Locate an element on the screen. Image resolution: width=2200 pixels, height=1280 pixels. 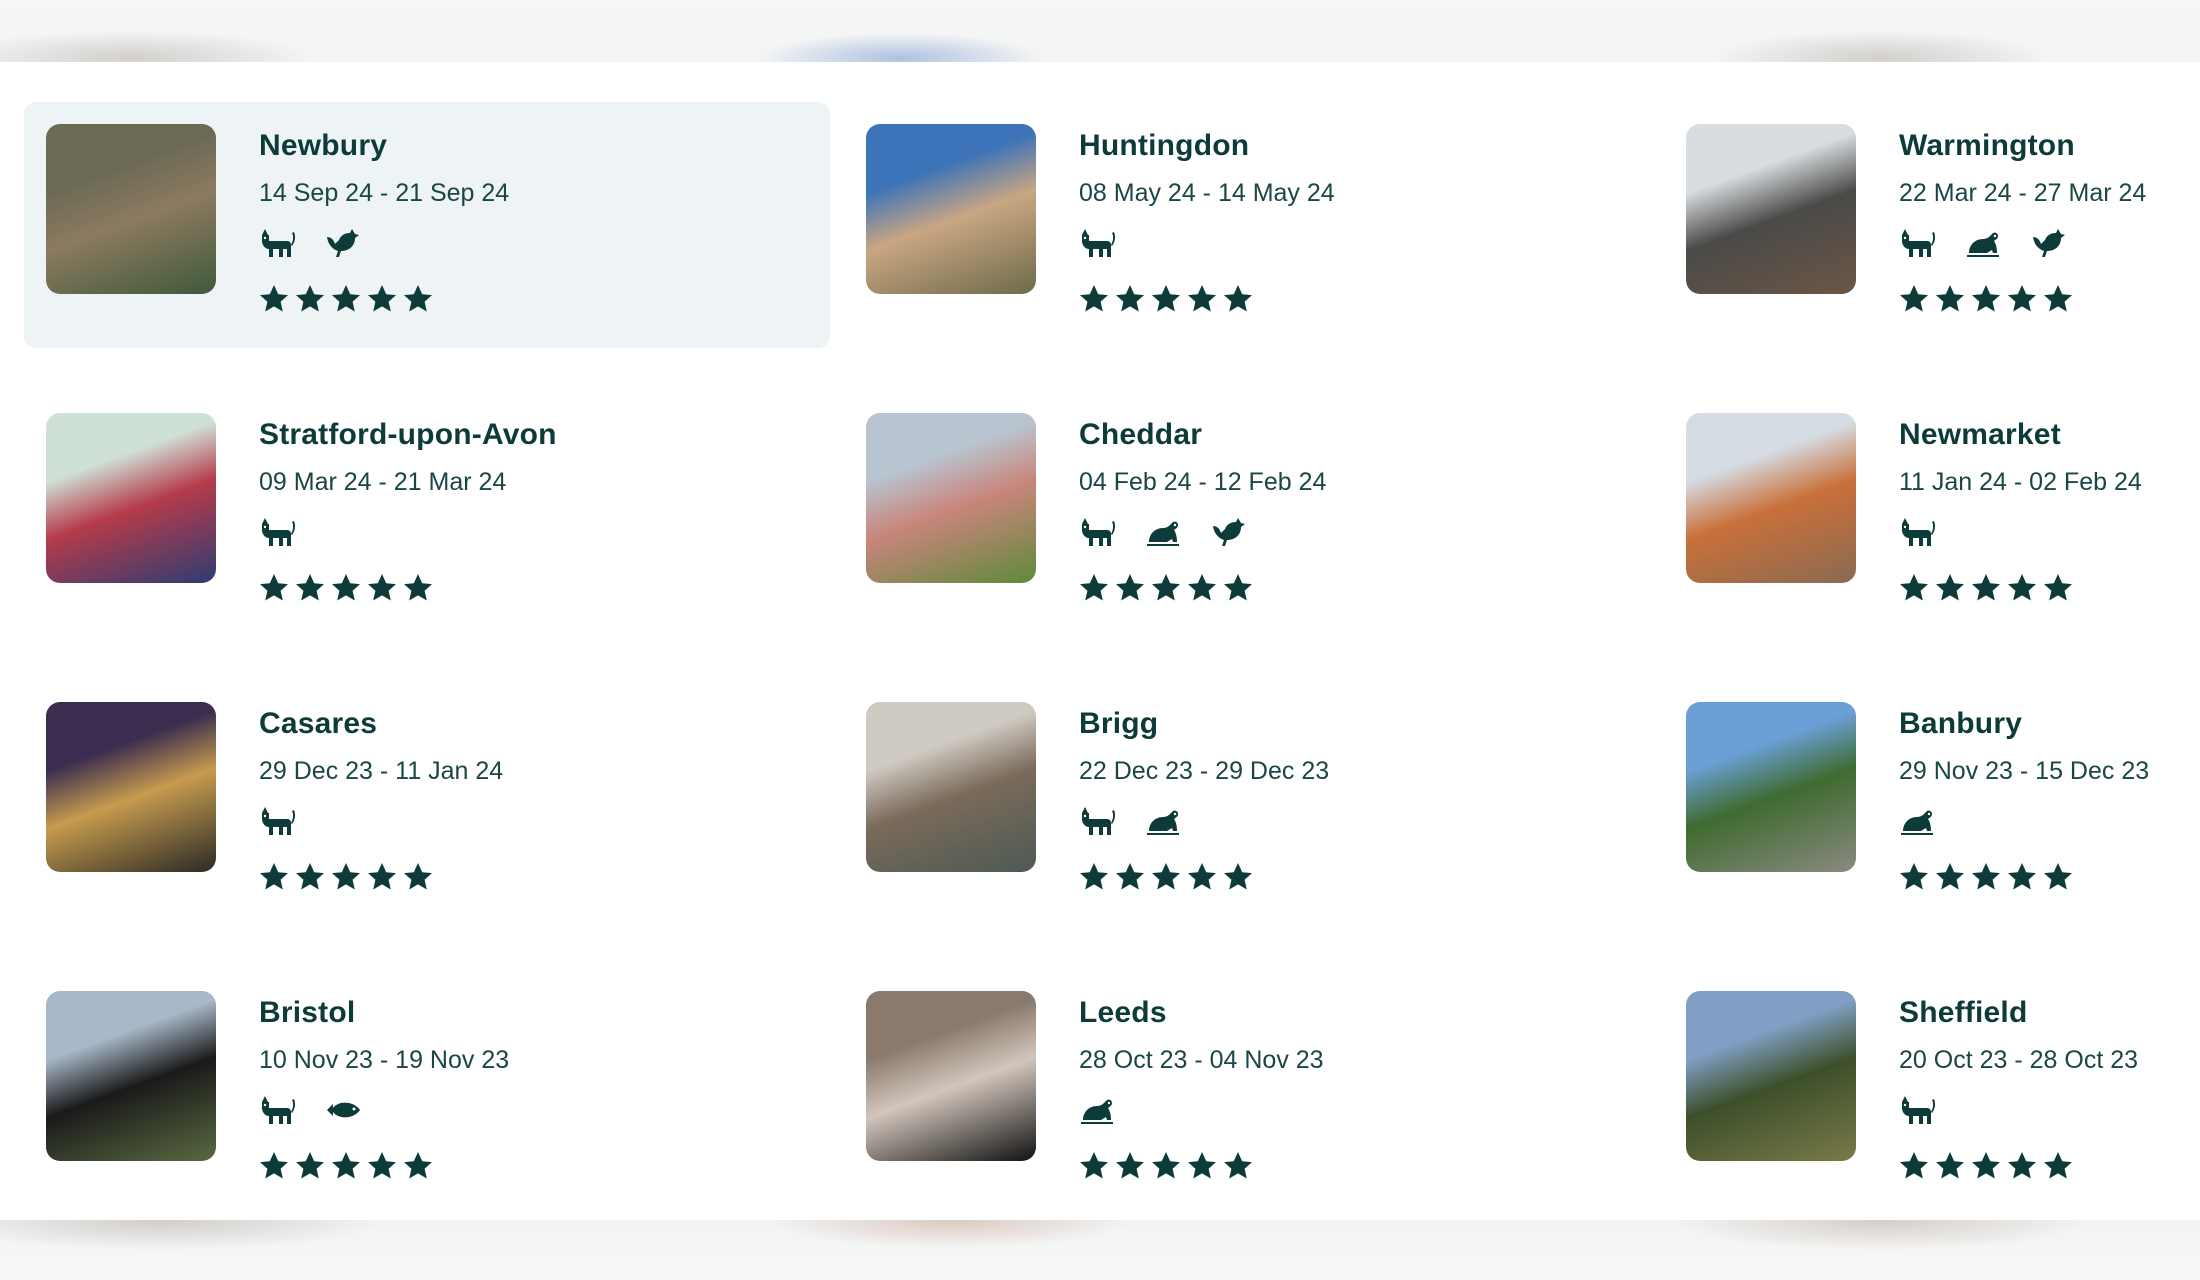
sit-dates: 22 Mar 24 - 27 Mar 24 is located at coordinates (2023, 193).